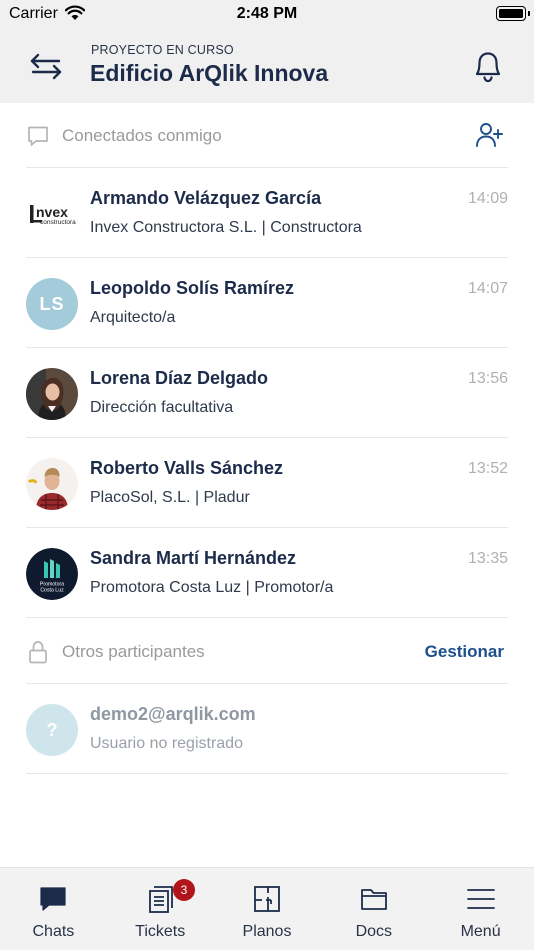  What do you see at coordinates (487, 198) in the screenshot?
I see `contact-time: 14:09` at bounding box center [487, 198].